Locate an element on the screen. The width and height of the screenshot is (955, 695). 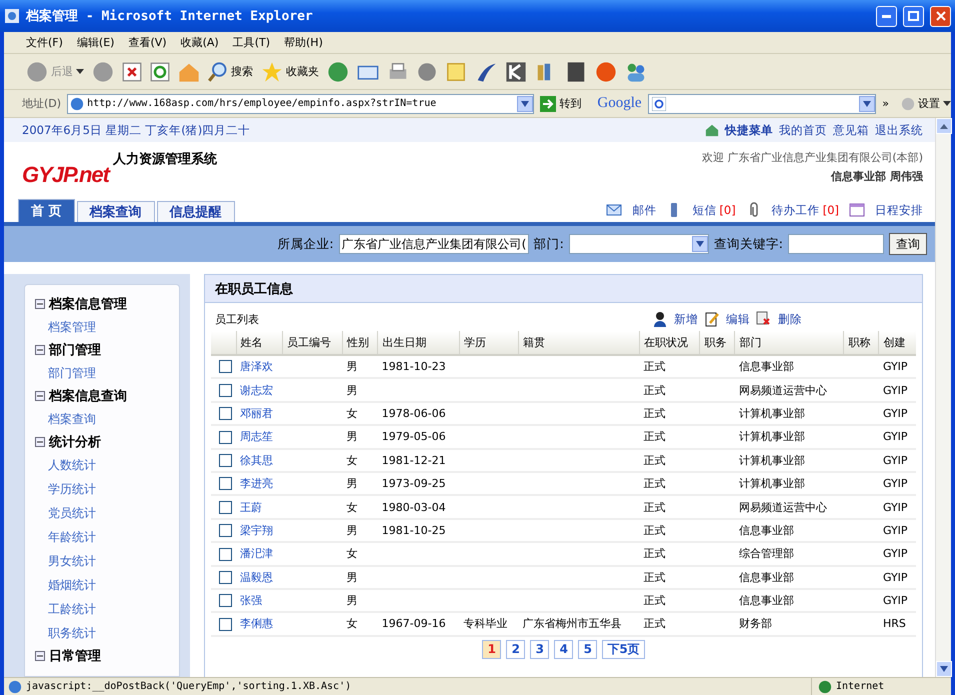
page-button: 2 is located at coordinates (516, 649).